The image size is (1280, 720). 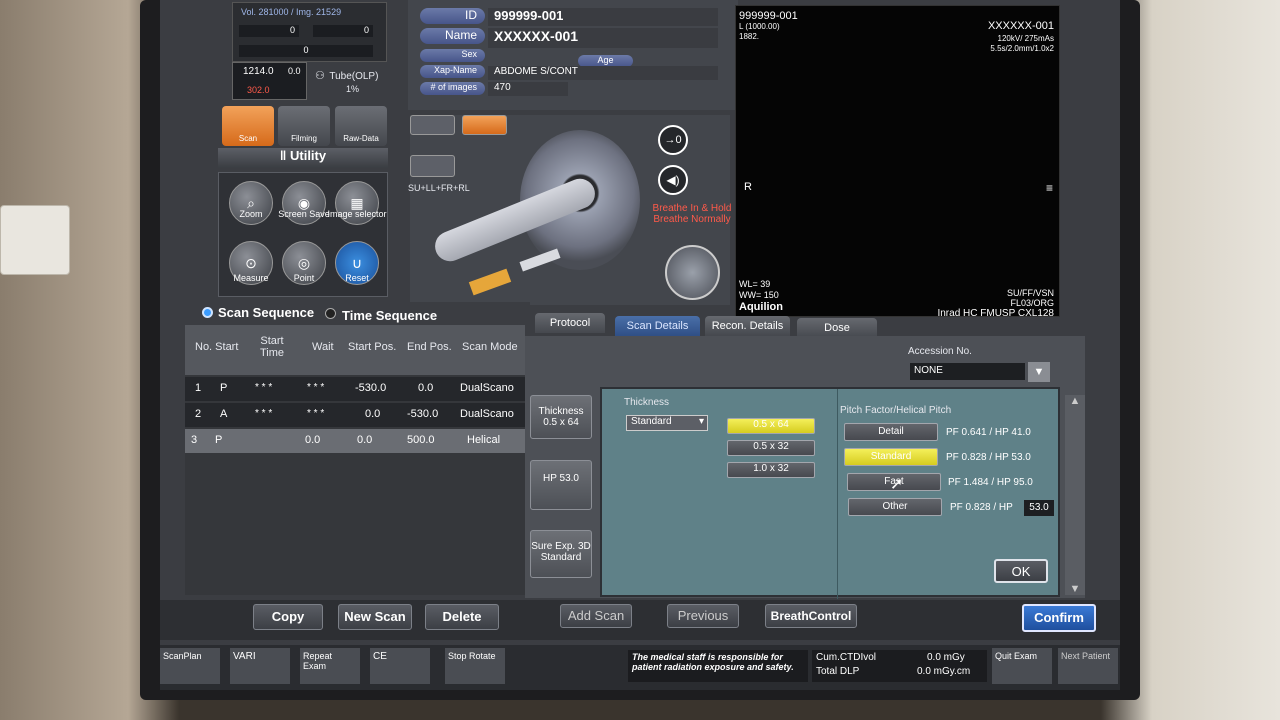 What do you see at coordinates (248, 126) in the screenshot?
I see `scan-tool-button: Scan` at bounding box center [248, 126].